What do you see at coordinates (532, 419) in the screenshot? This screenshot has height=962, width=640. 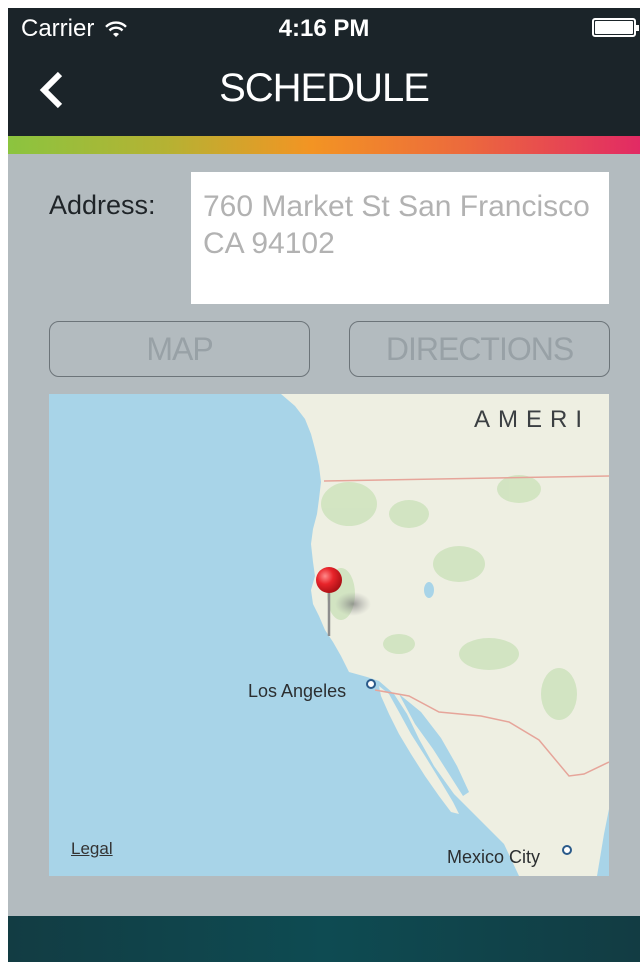 I see `map-region-label: AMERI` at bounding box center [532, 419].